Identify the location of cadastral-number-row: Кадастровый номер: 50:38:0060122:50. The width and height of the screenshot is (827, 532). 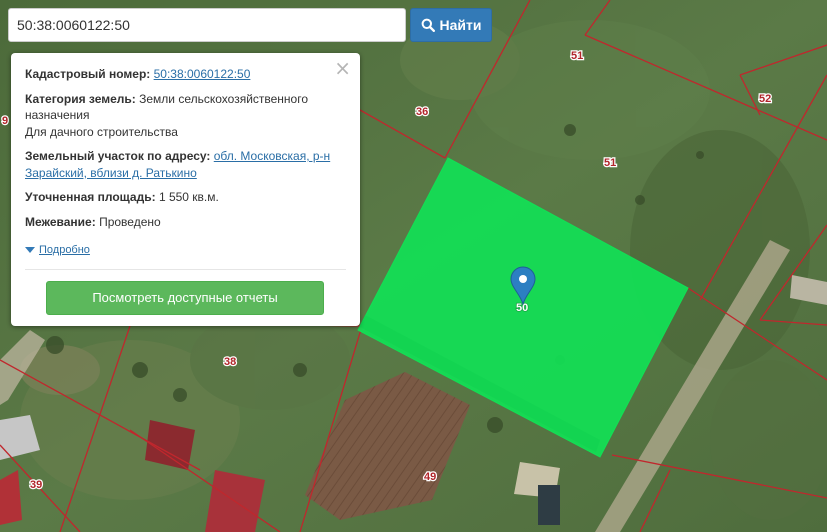
(185, 74).